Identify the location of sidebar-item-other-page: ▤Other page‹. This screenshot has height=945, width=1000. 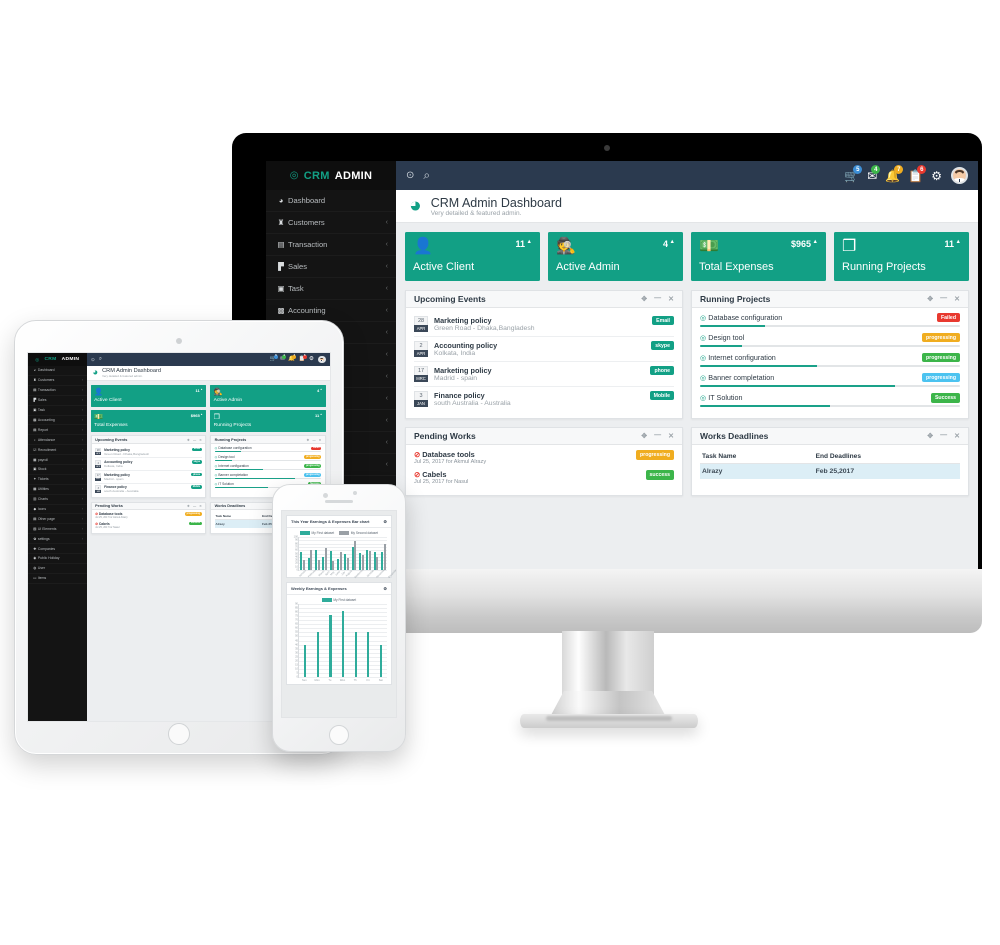
(57, 519).